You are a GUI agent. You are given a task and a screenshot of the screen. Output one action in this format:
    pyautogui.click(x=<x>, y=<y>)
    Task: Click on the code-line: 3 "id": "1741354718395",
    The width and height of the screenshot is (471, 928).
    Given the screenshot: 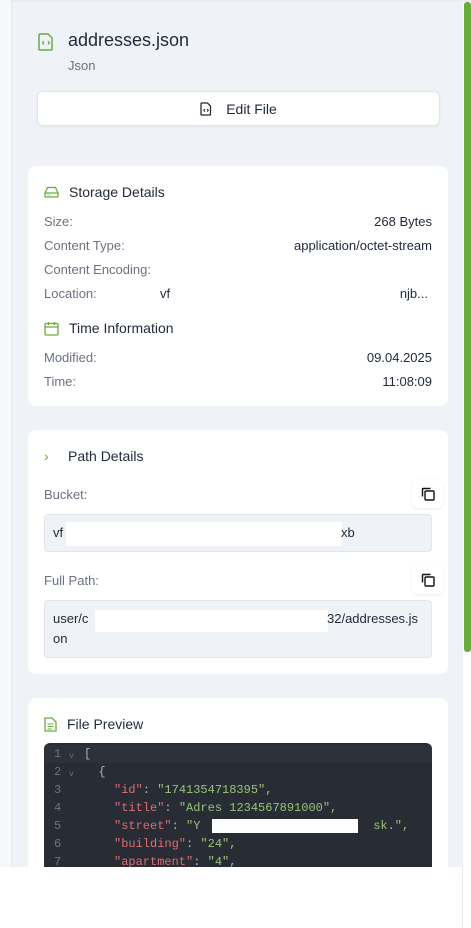 What is the action you would take?
    pyautogui.click(x=163, y=790)
    